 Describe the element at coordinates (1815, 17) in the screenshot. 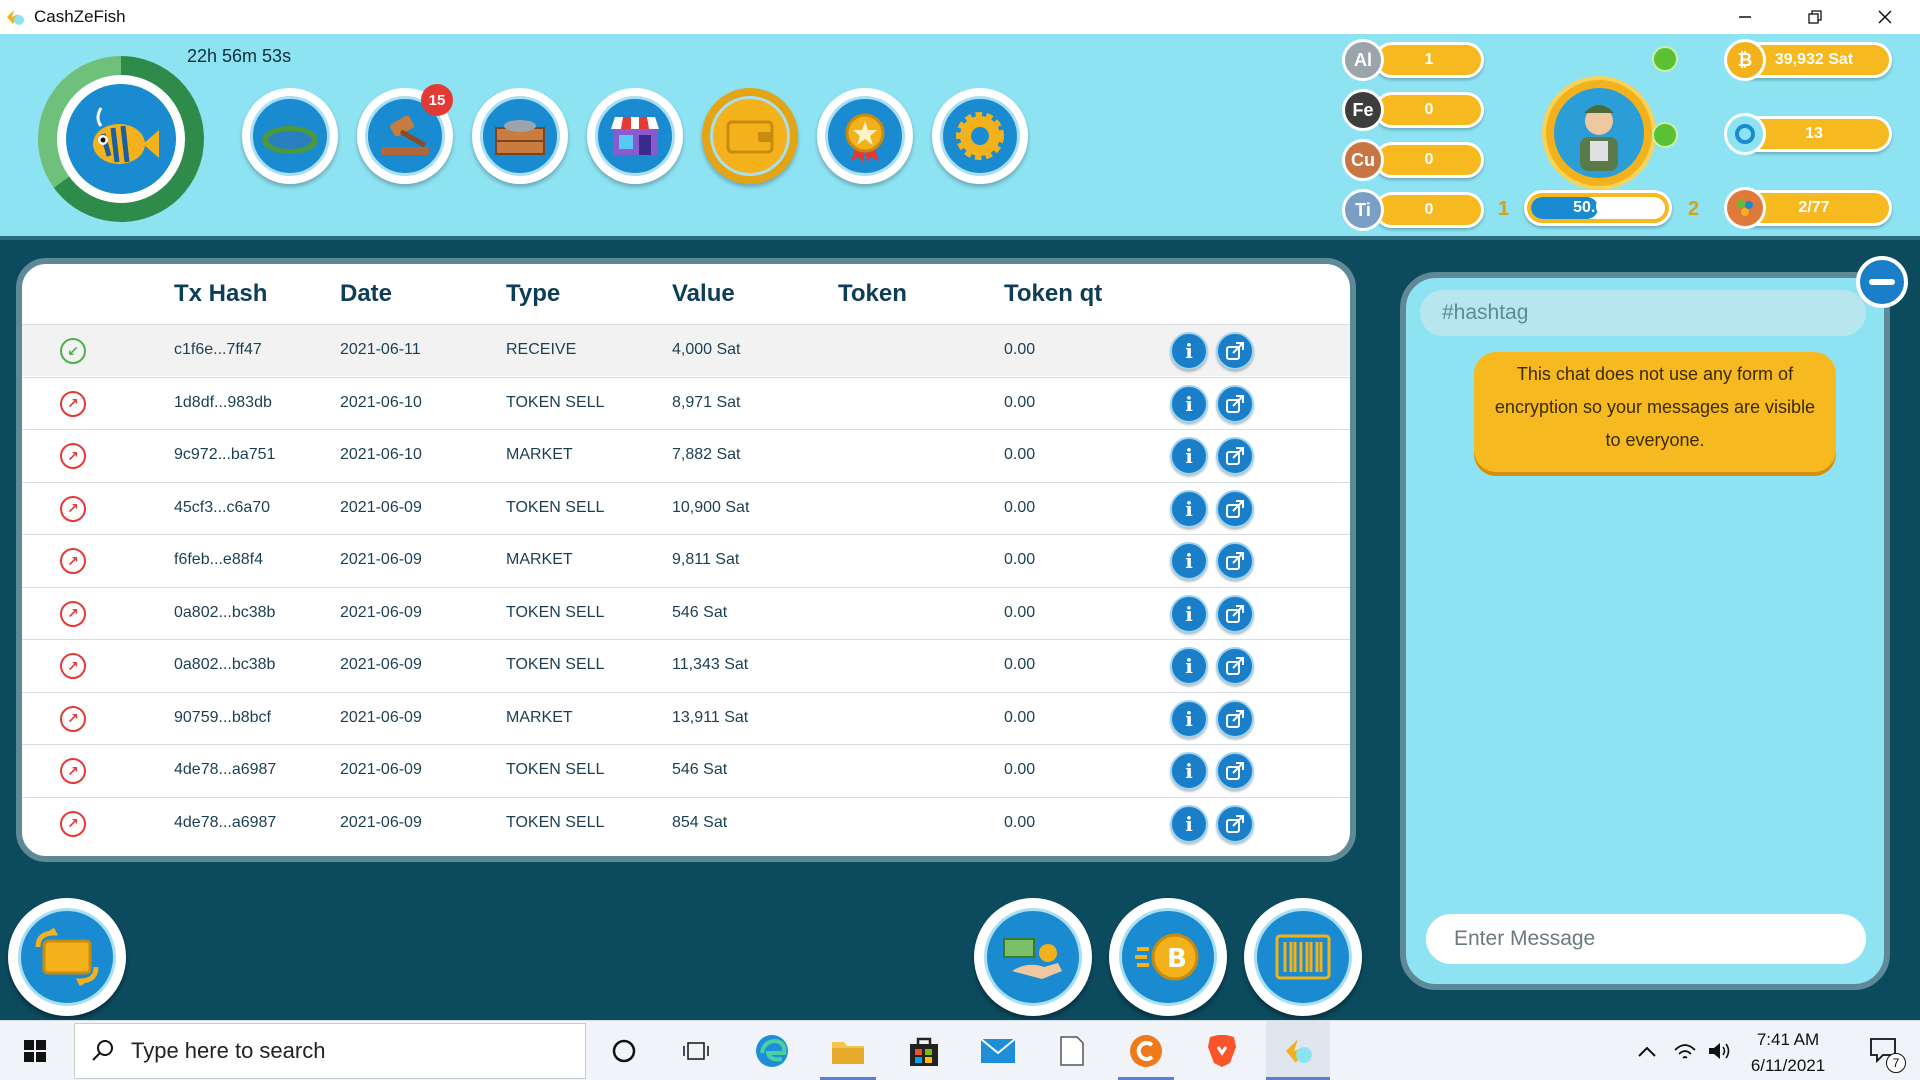

I see `restore-button` at that location.